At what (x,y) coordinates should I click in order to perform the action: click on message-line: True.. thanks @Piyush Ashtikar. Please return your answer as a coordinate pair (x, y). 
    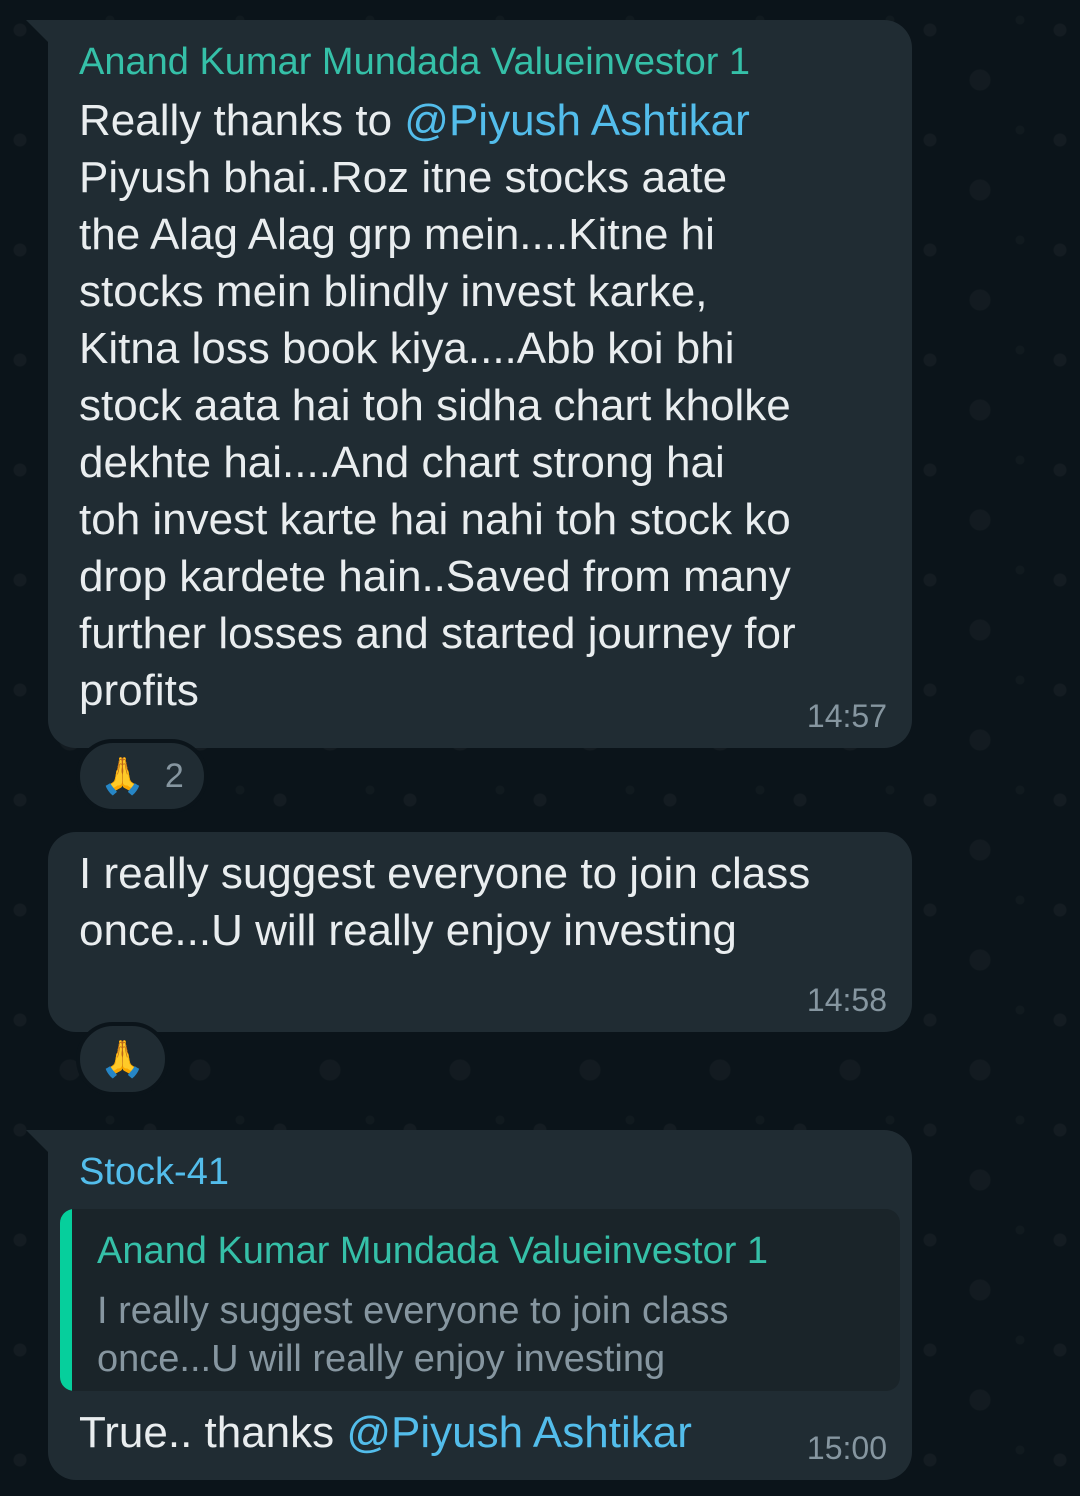
    Looking at the image, I should click on (483, 1432).